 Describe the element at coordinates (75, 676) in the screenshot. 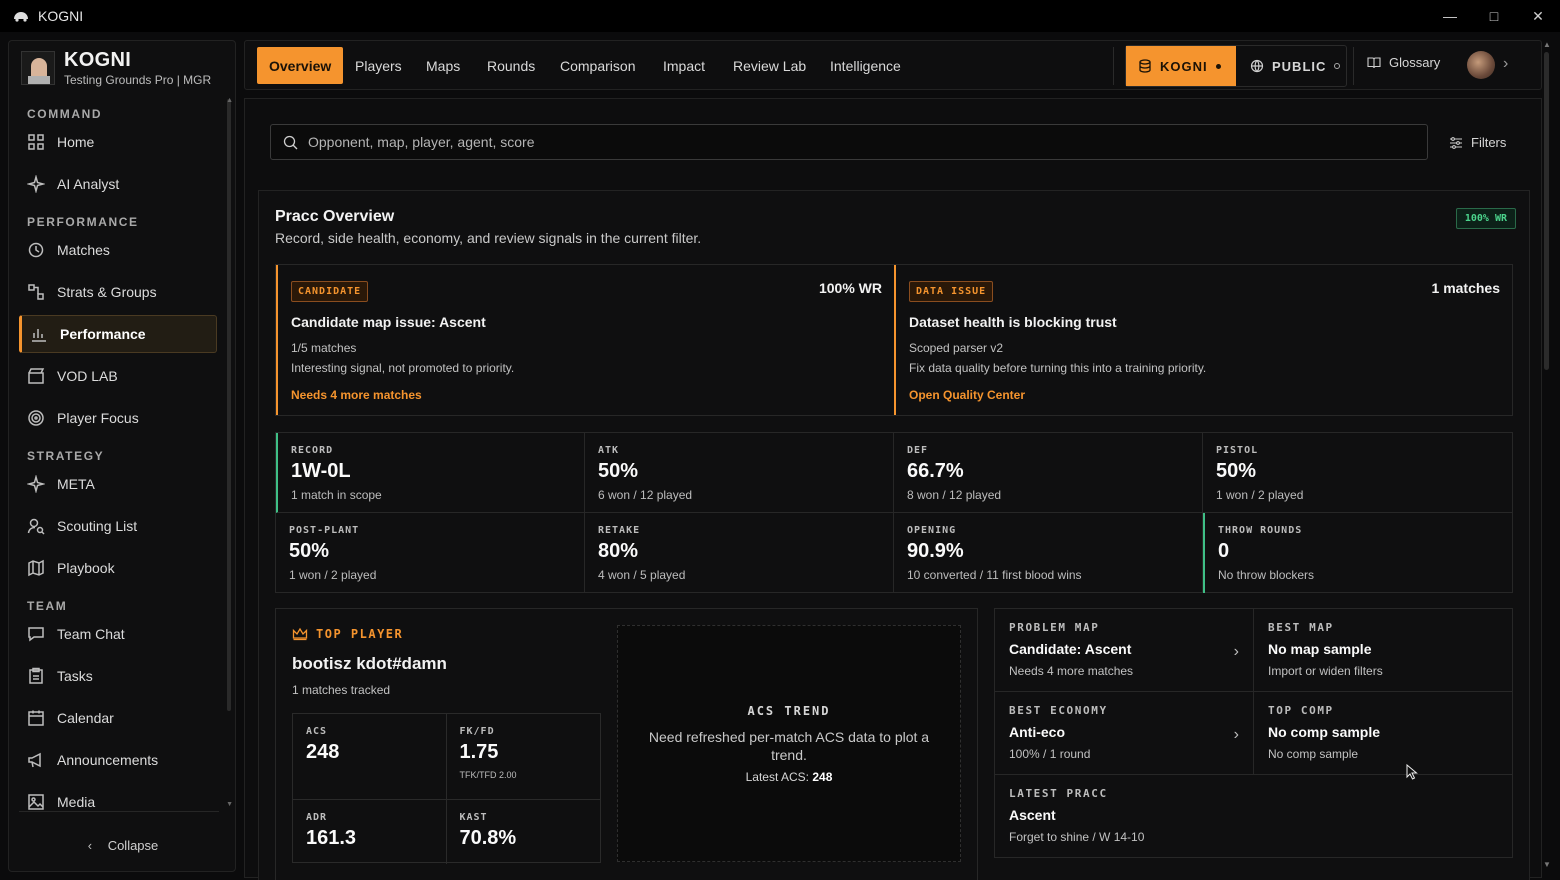

I see `sidebar-item-label: Tasks` at that location.